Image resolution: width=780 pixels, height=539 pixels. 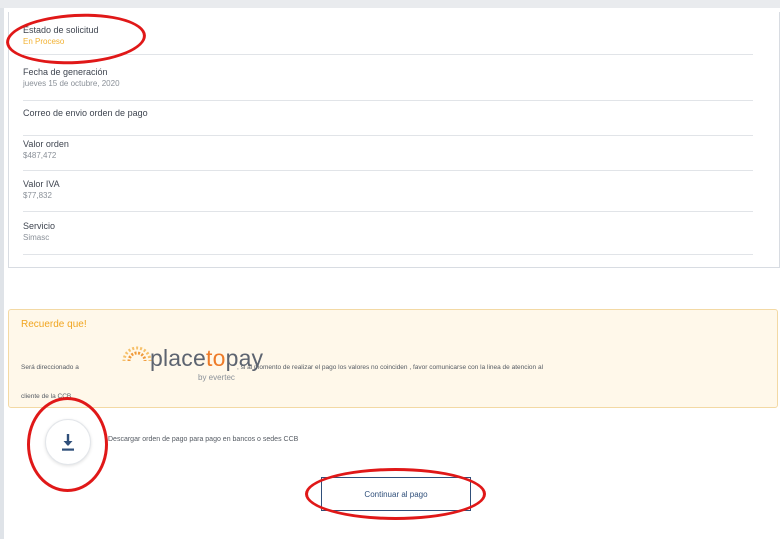 What do you see at coordinates (41, 184) in the screenshot?
I see `detail-label: Valor IVA` at bounding box center [41, 184].